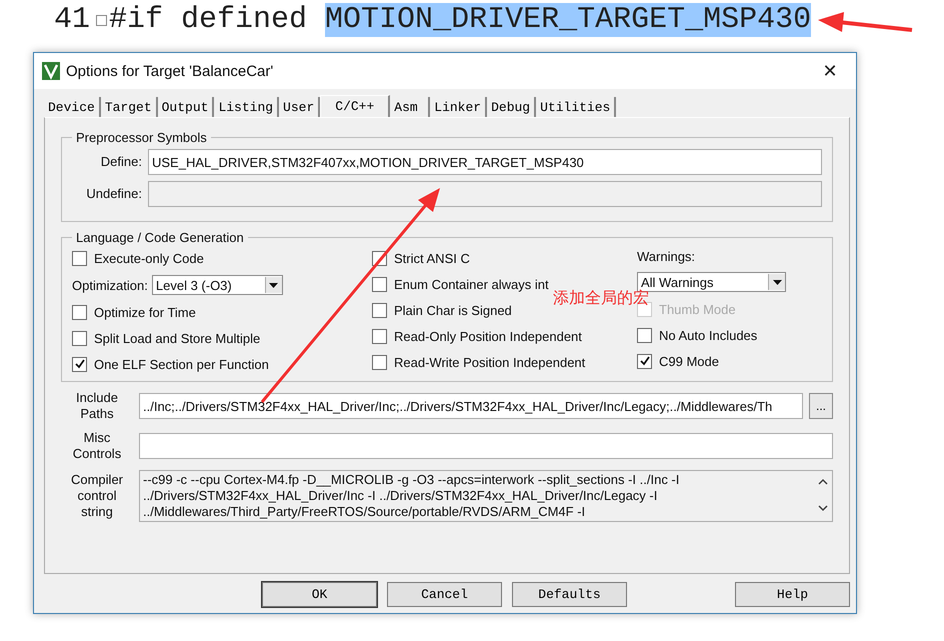  I want to click on undefine-field, so click(485, 194).